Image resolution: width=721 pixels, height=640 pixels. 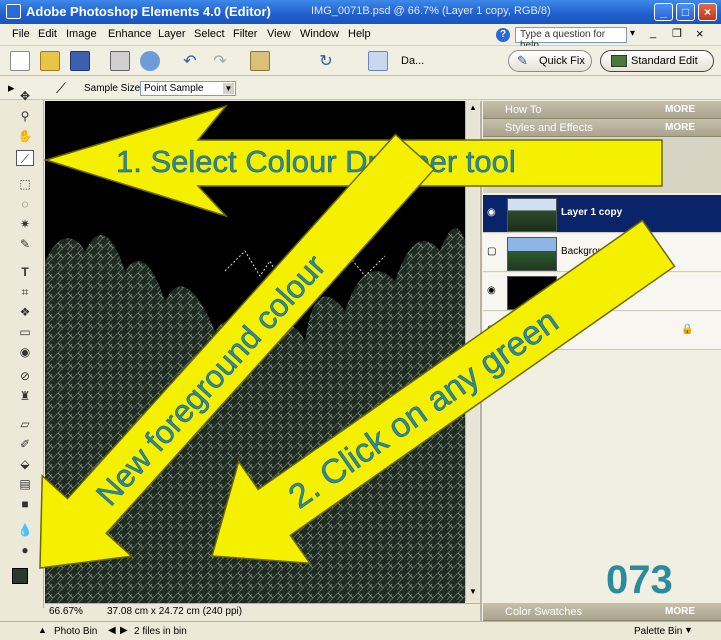 What do you see at coordinates (25, 244) in the screenshot?
I see `selection-brush-tool-icon: ✎` at bounding box center [25, 244].